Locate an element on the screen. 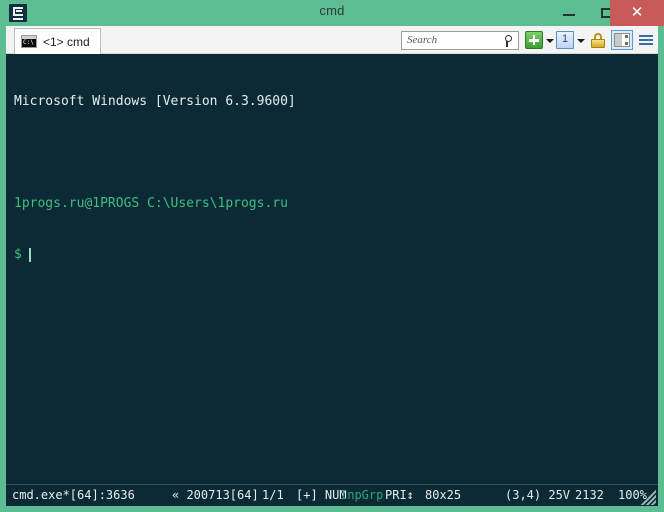 Image resolution: width=664 pixels, height=512 pixels. terminal-line: 1progs.ru@1PROGS C:\Users\1progs.ru is located at coordinates (151, 203).